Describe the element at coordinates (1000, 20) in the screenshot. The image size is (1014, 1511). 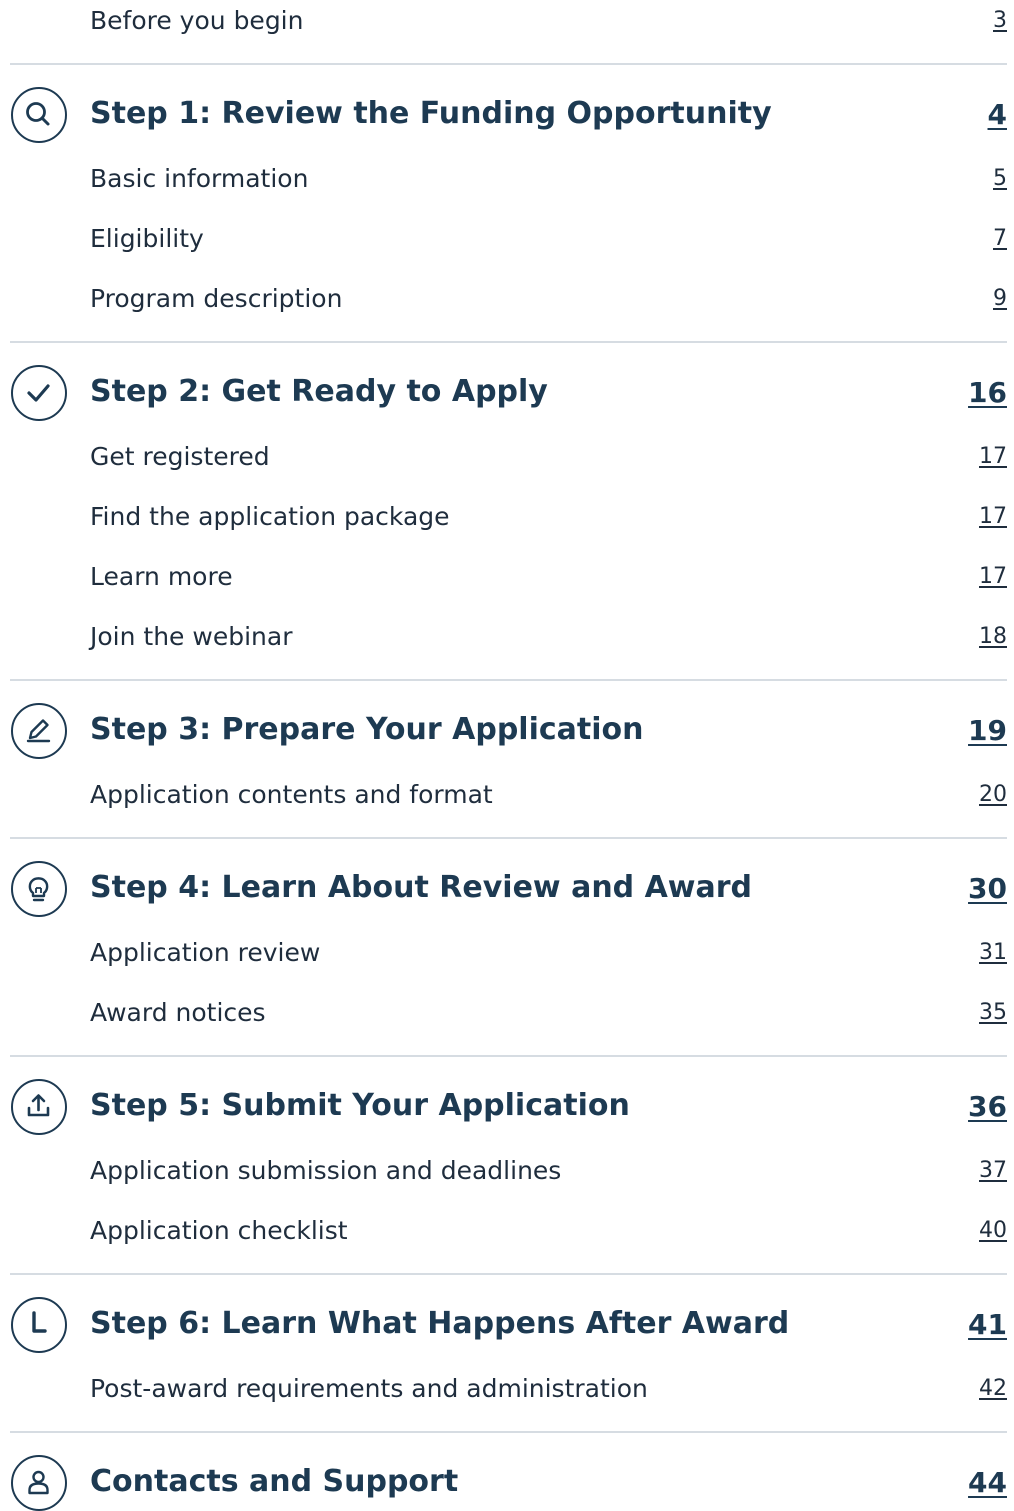
I see `toc-item-page-link: 3` at that location.